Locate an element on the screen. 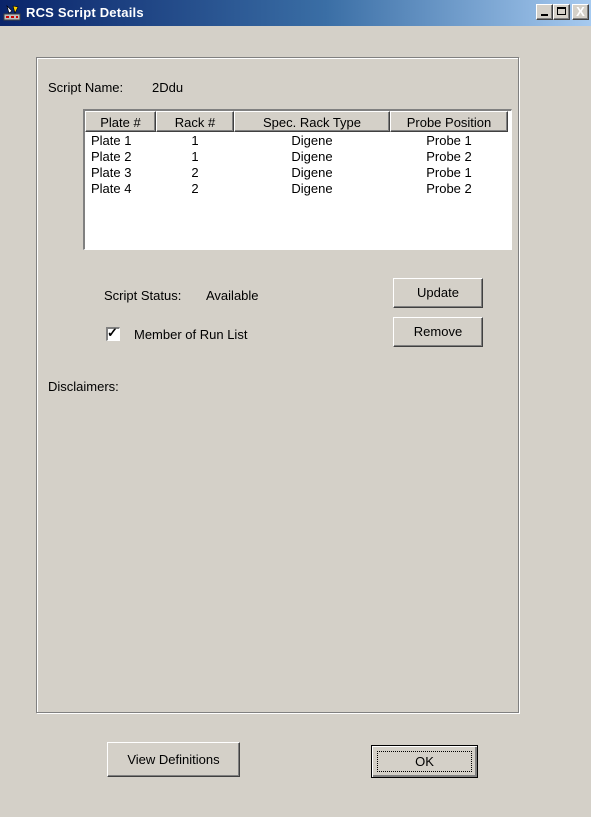  table-row: Plate 4 2 Digene Probe 2 is located at coordinates (296, 189).